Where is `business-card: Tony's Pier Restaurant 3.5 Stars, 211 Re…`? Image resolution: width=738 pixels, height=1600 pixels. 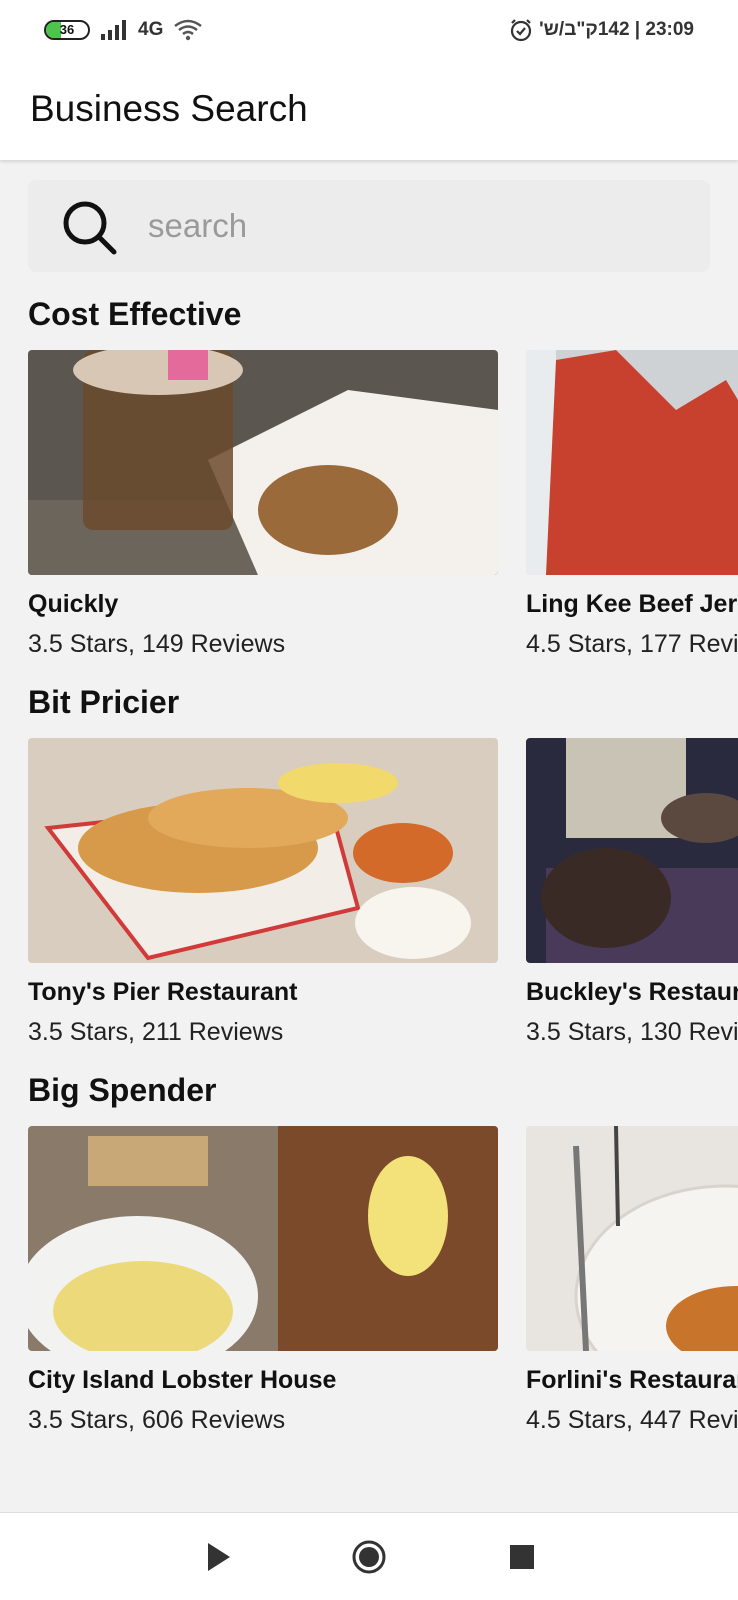
business-card: Tony's Pier Restaurant 3.5 Stars, 211 Re… is located at coordinates (263, 898).